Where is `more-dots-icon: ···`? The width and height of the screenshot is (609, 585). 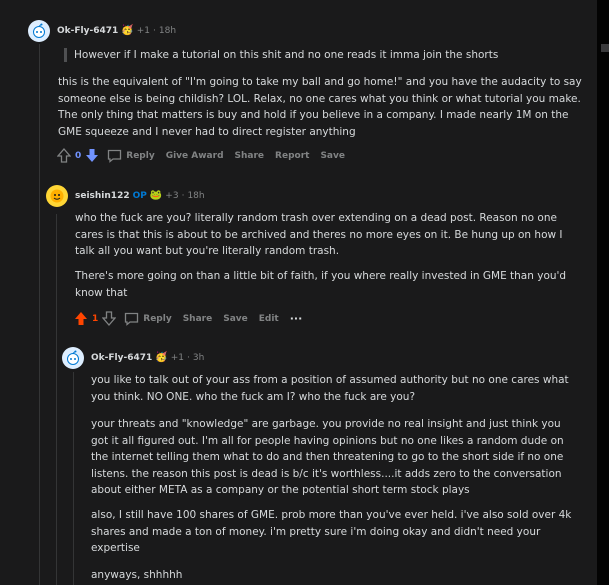 more-dots-icon: ··· is located at coordinates (296, 318).